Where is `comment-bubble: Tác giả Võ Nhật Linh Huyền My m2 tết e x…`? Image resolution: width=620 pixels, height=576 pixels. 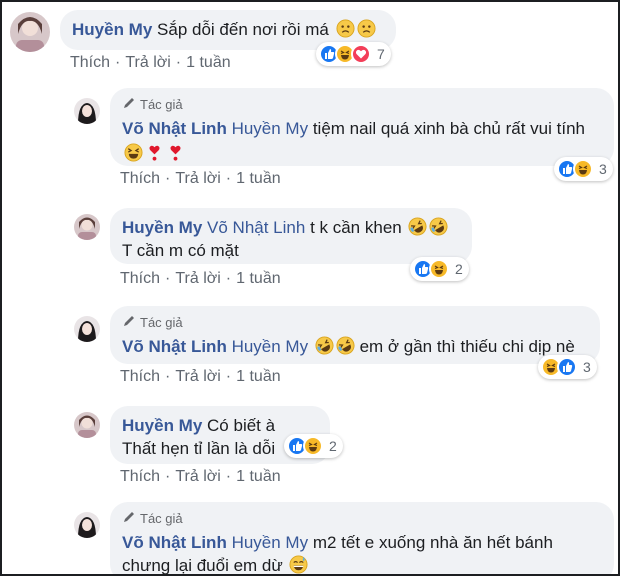
comment-bubble: Tác giả Võ Nhật Linh Huyền My m2 tết e x… is located at coordinates (362, 538).